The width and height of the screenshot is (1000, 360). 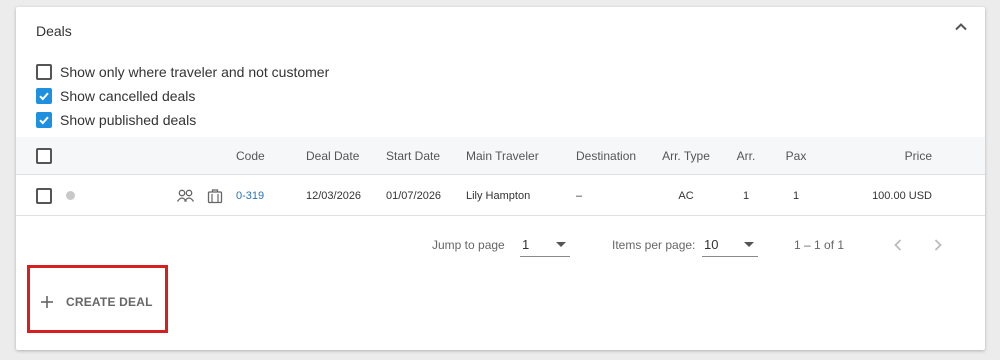 What do you see at coordinates (128, 120) in the screenshot?
I see `checkbox-label: Show published deals` at bounding box center [128, 120].